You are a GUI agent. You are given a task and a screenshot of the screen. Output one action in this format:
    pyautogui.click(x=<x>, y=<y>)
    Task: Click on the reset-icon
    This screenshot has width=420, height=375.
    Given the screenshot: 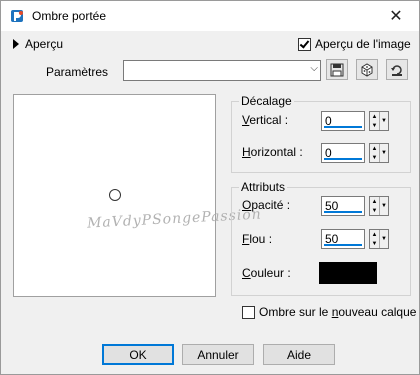 What is the action you would take?
    pyautogui.click(x=396, y=70)
    